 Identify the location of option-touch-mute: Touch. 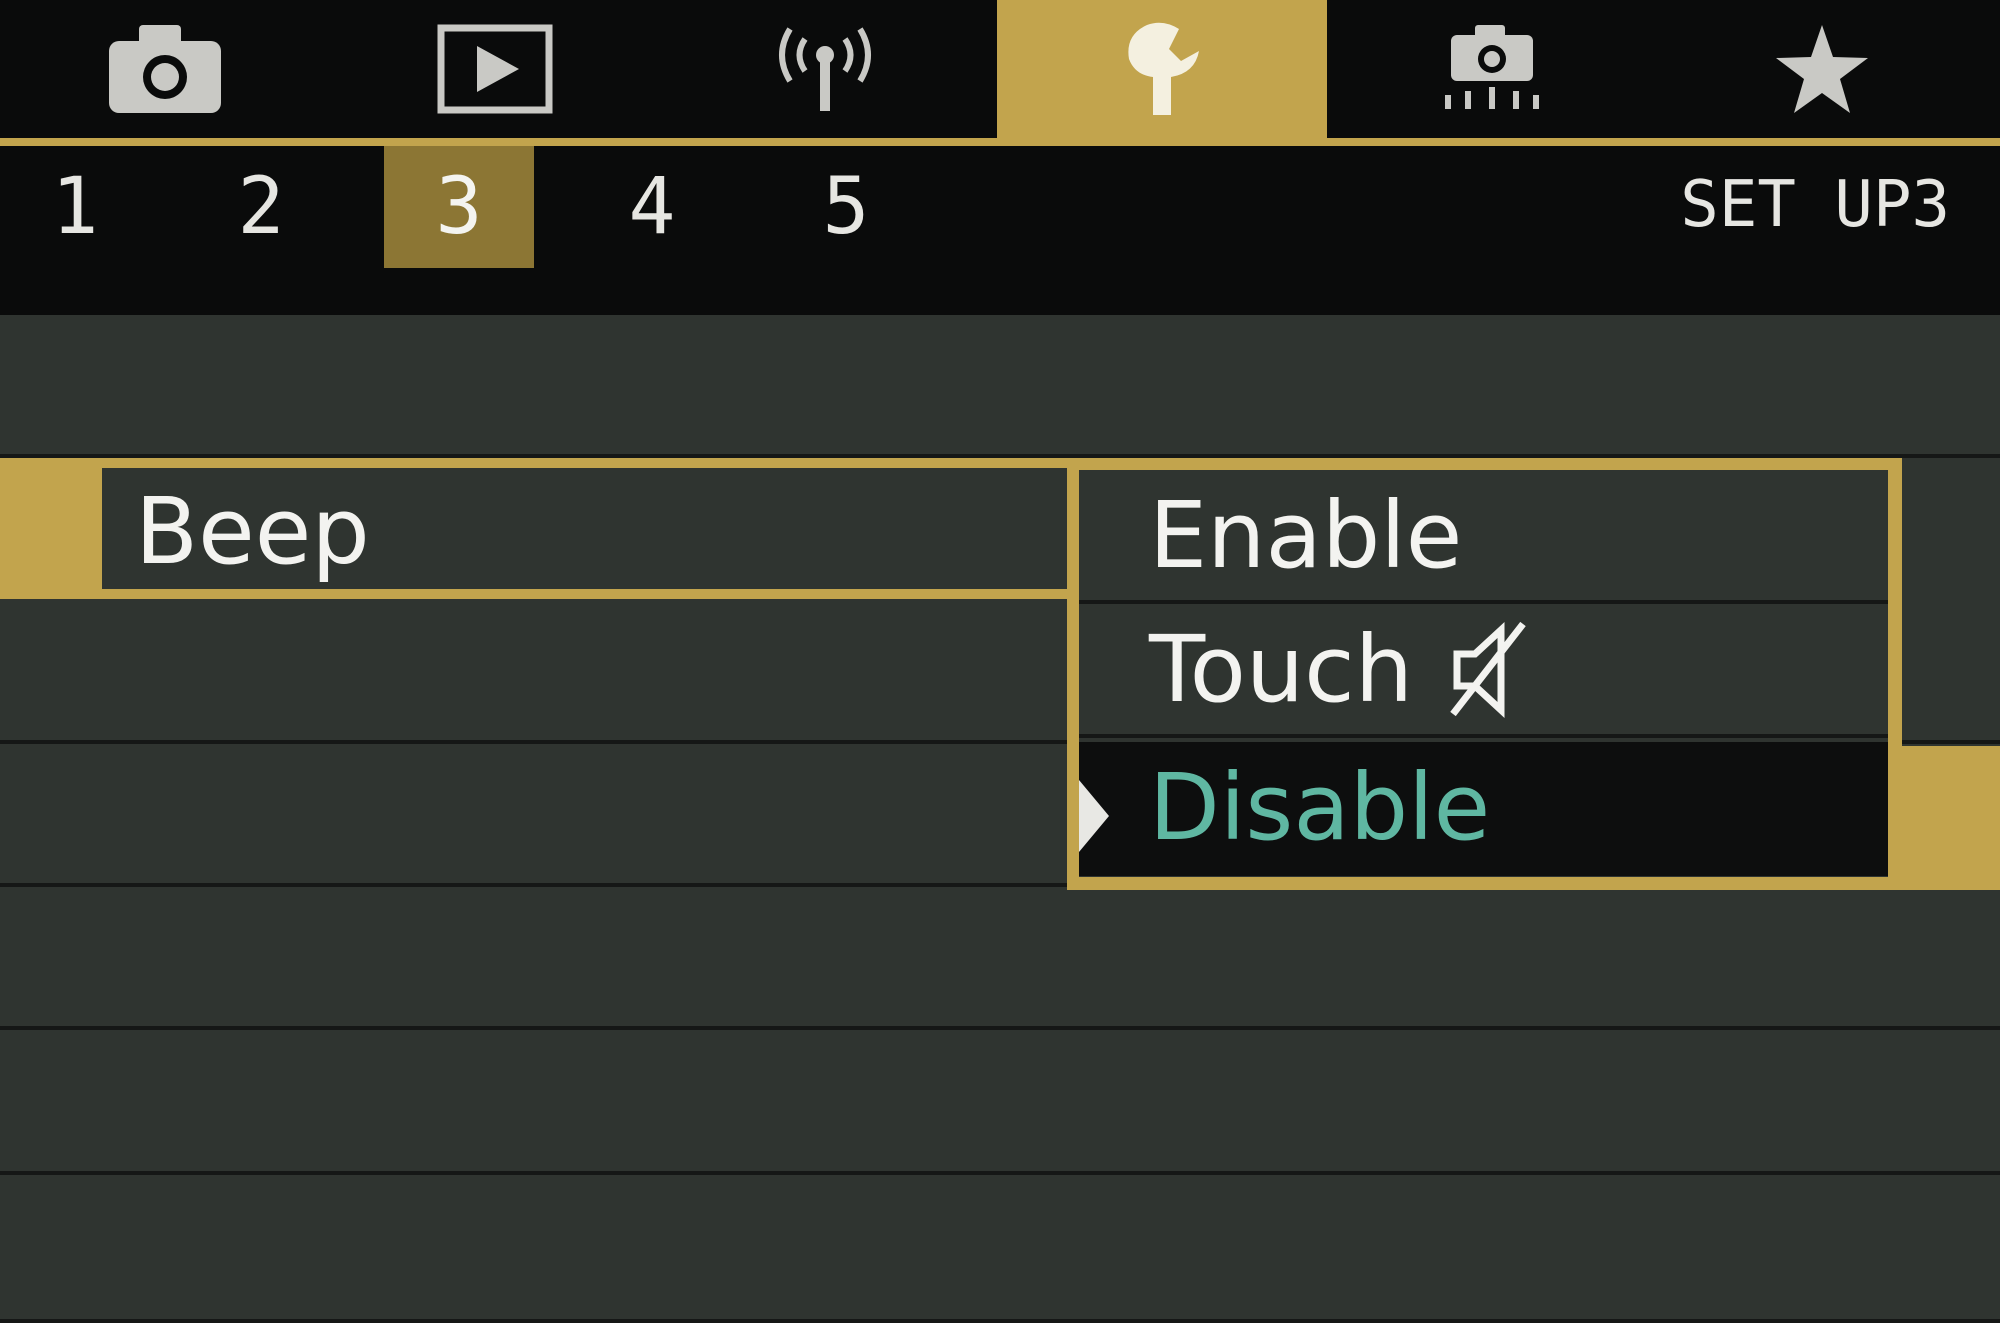
(1483, 671).